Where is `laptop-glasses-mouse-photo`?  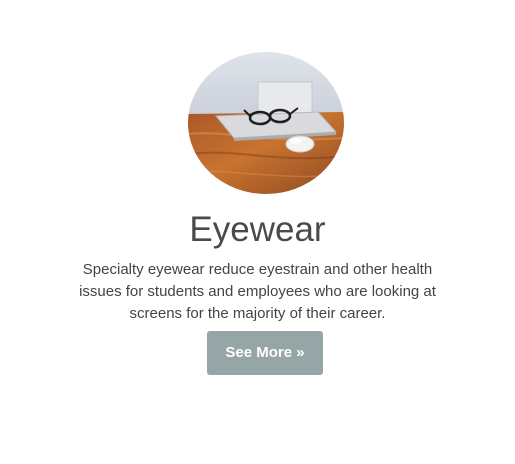 laptop-glasses-mouse-photo is located at coordinates (266, 123).